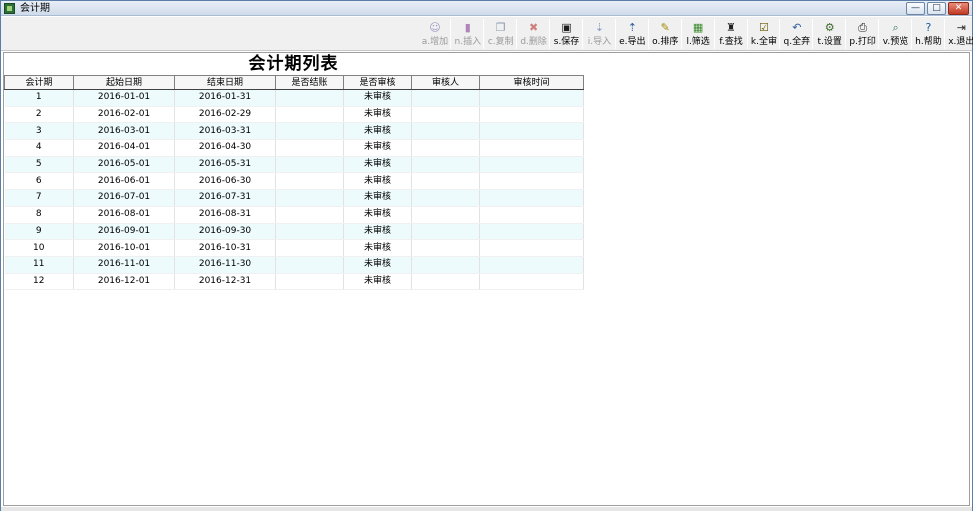 The width and height of the screenshot is (973, 511). Describe the element at coordinates (294, 131) in the screenshot. I see `table-row: 3 2016-03-01 2016-03-31 未审核` at that location.